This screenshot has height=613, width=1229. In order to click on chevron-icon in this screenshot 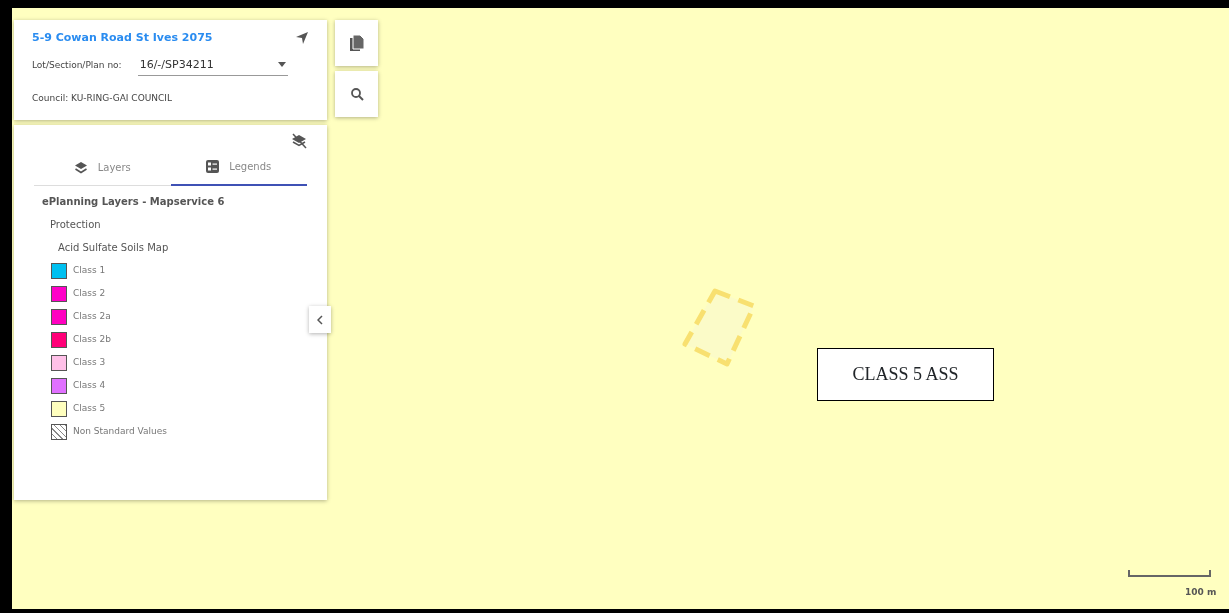, I will do `click(320, 319)`.